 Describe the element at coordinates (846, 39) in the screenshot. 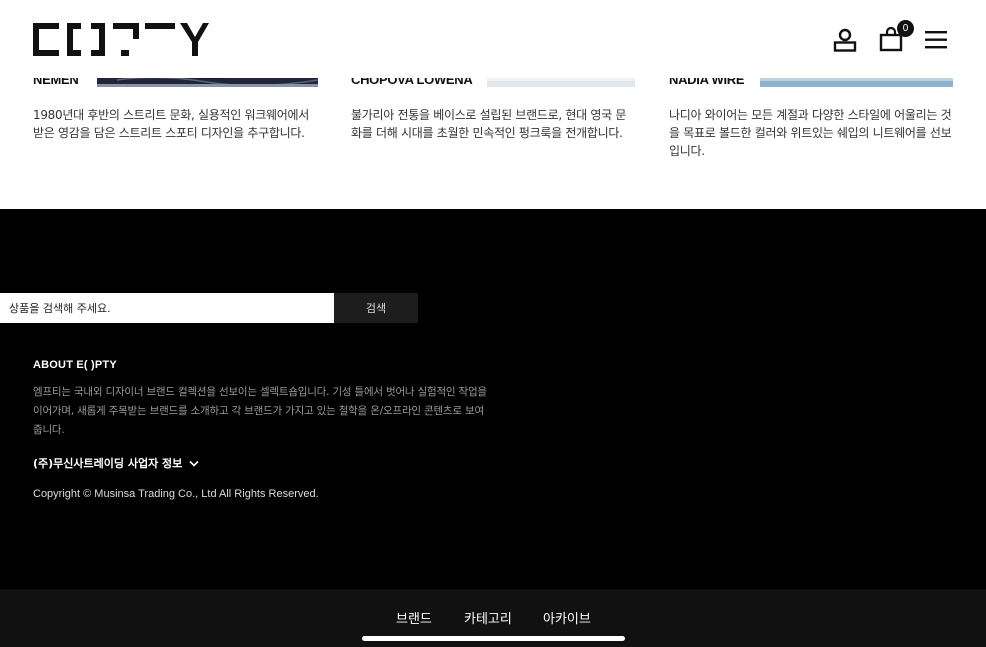

I see `user-icon` at that location.